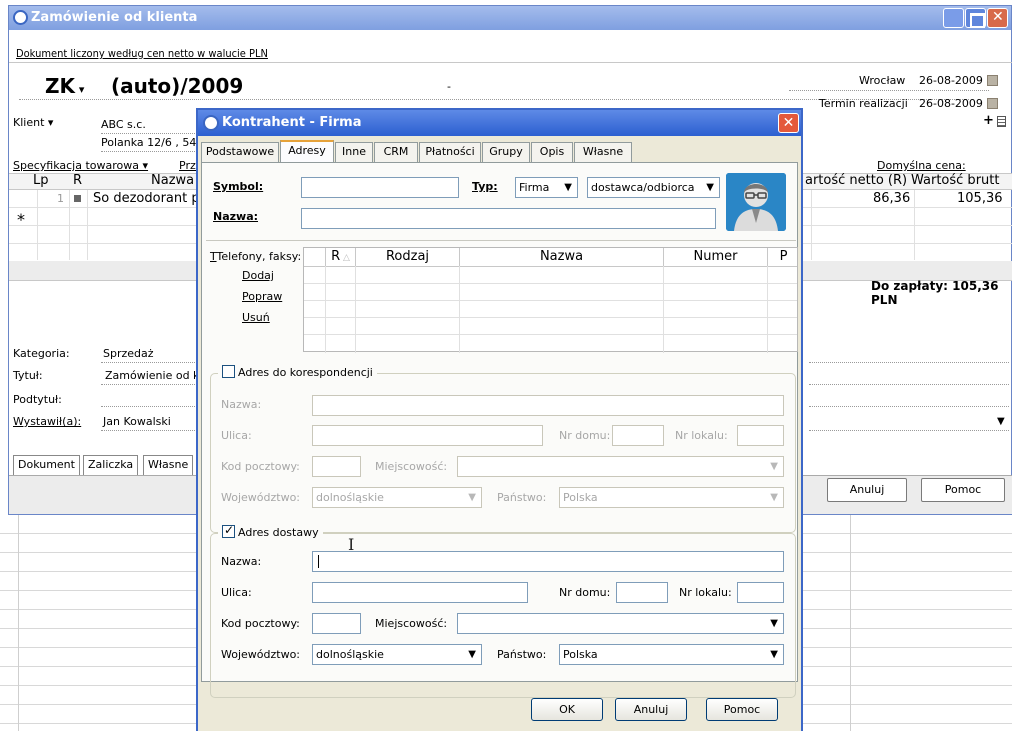  Describe the element at coordinates (567, 709) in the screenshot. I see `ok-button: OK` at that location.